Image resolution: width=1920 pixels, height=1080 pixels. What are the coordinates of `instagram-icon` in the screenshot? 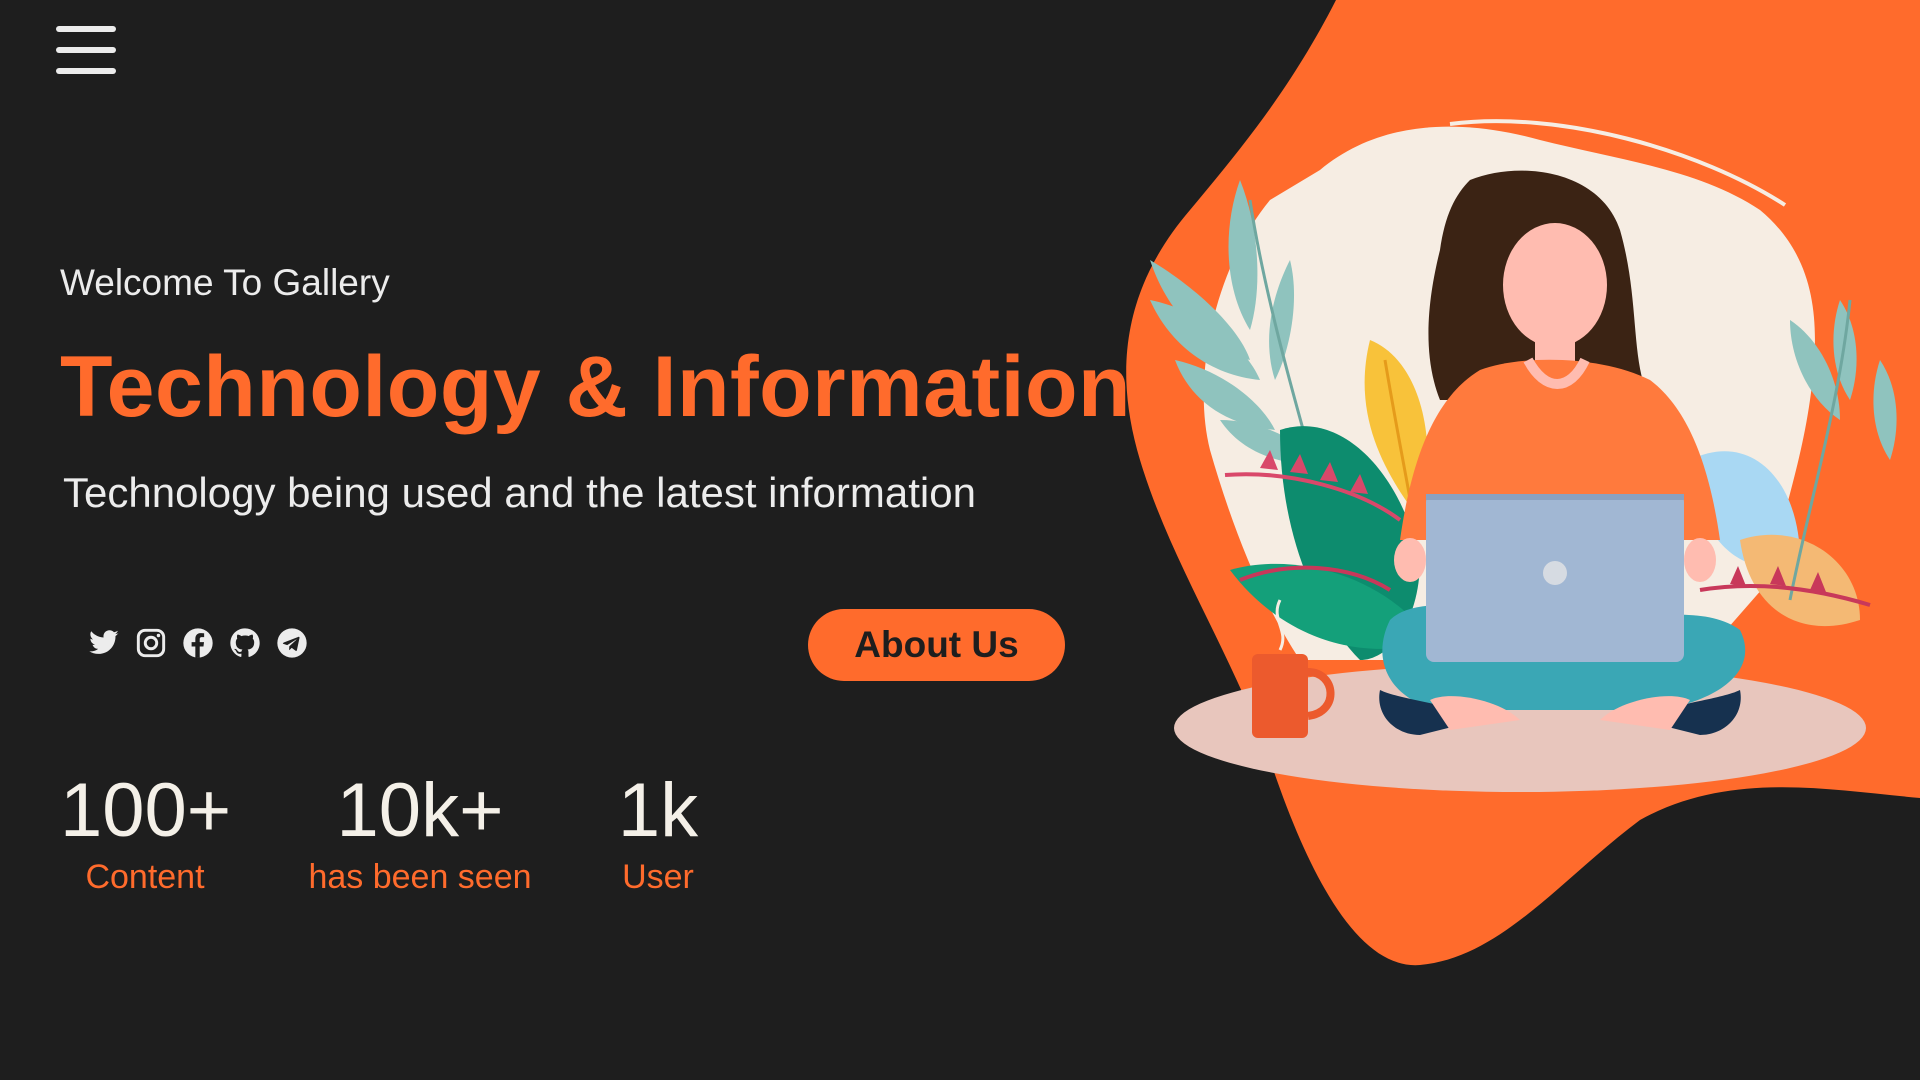 It's located at (151, 643).